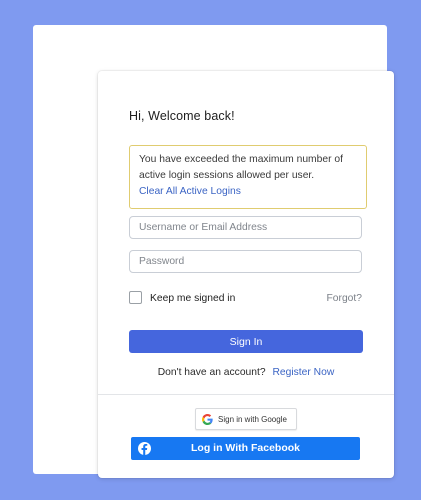 This screenshot has height=500, width=421. What do you see at coordinates (252, 419) in the screenshot?
I see `google-sign-in-label: Sign in with Google` at bounding box center [252, 419].